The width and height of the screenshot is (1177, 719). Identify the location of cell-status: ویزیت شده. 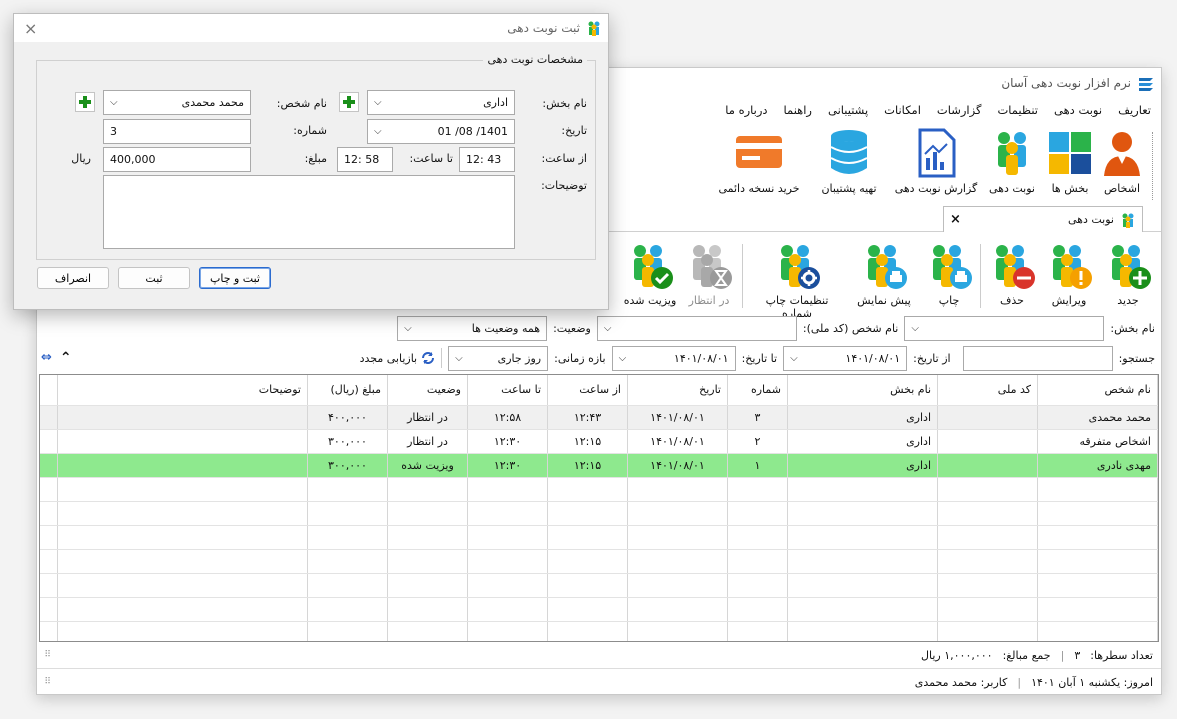
(427, 465).